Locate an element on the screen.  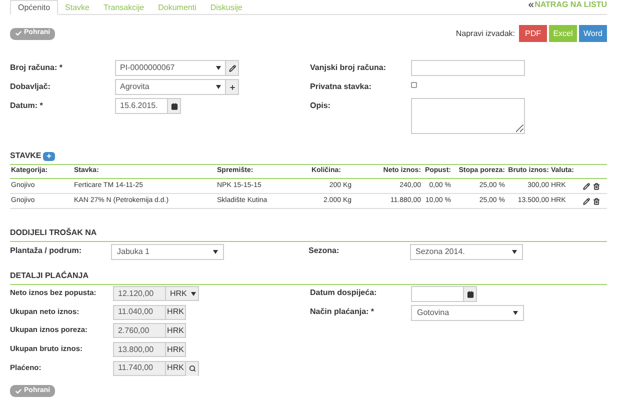
tab: Dokumenti is located at coordinates (177, 7).